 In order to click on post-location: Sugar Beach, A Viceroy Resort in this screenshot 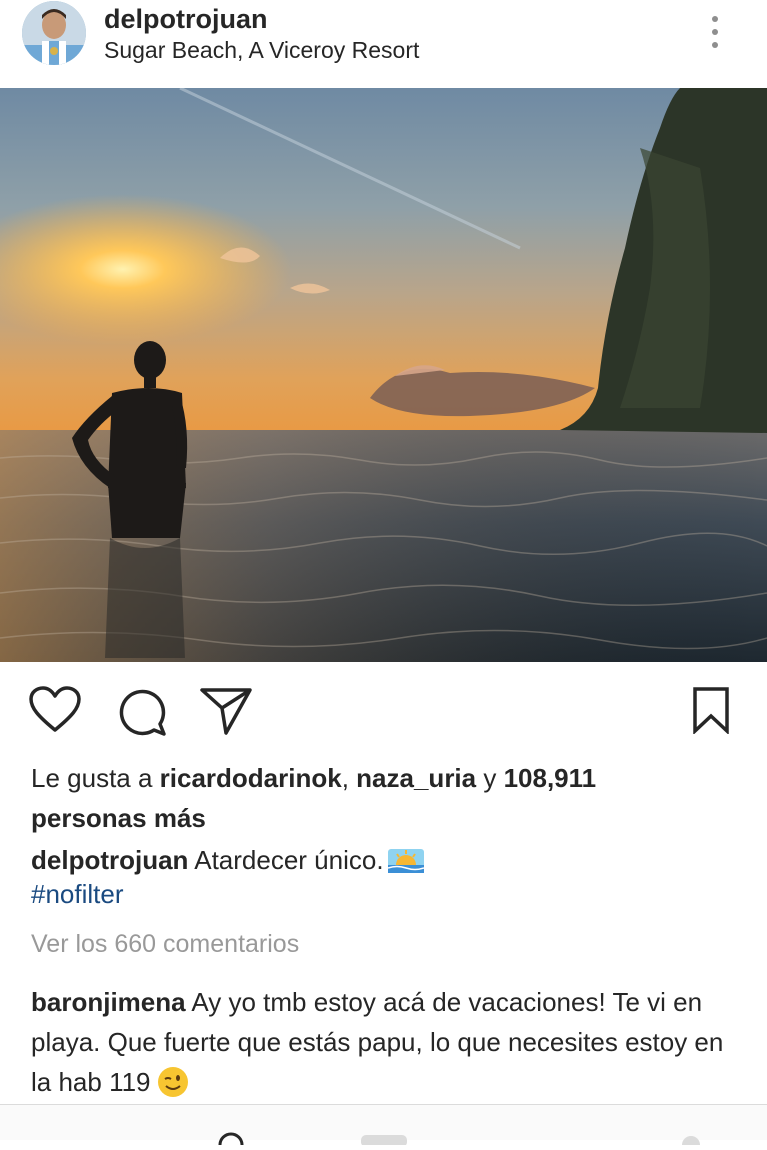, I will do `click(261, 50)`.